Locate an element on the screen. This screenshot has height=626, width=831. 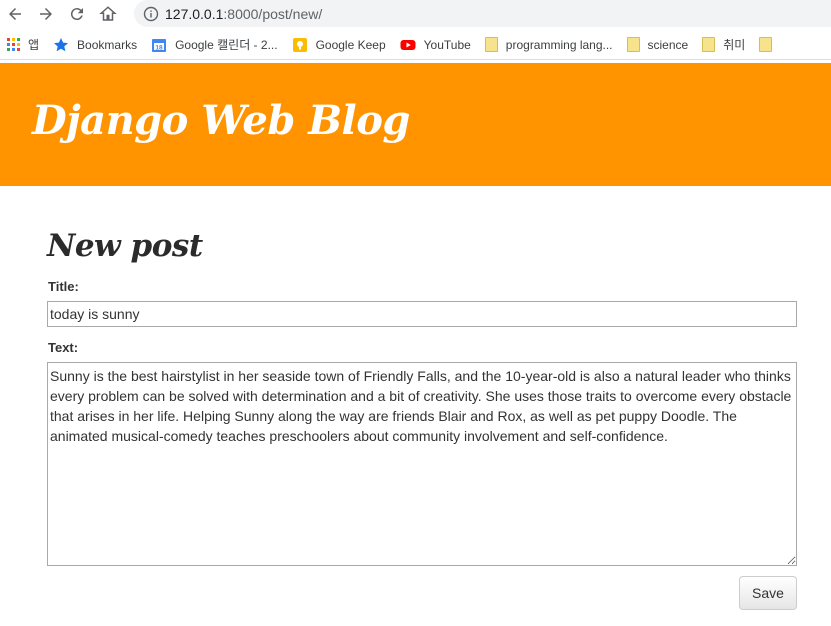
calendar-icon: 18 is located at coordinates (159, 45).